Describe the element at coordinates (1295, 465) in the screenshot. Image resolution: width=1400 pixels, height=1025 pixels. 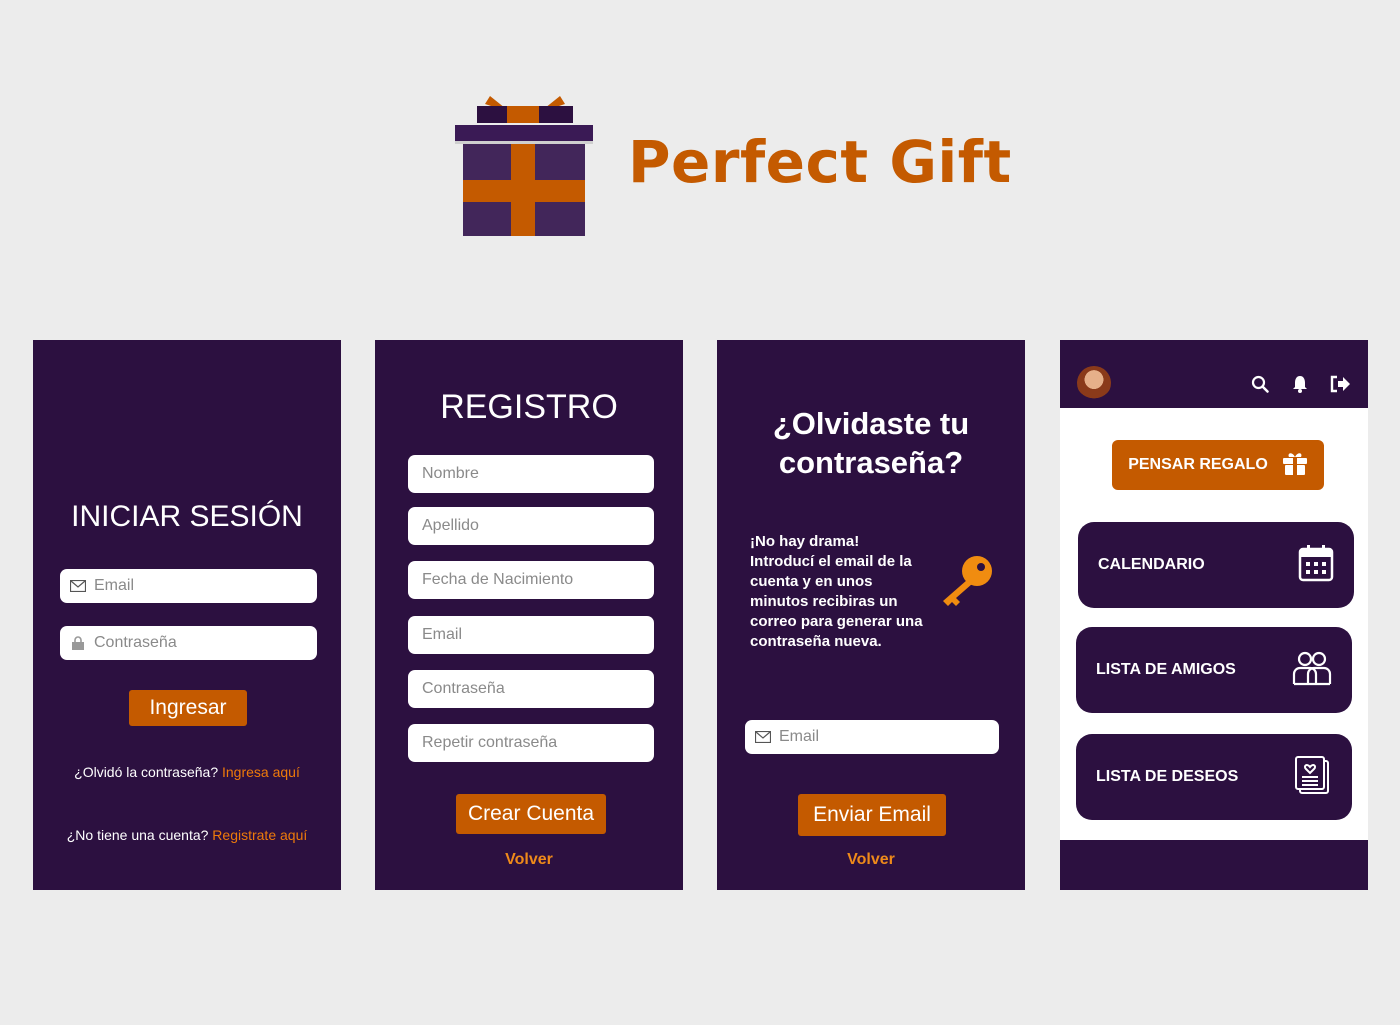
I see `gift-icon` at that location.